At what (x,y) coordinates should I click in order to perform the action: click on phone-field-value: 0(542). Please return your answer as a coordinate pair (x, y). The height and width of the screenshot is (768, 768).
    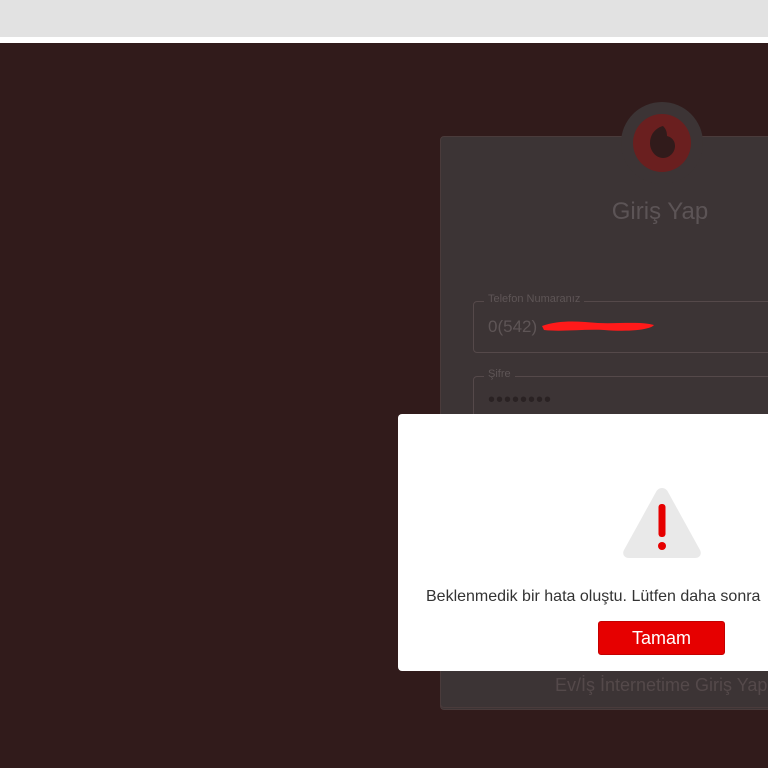
    Looking at the image, I should click on (513, 326).